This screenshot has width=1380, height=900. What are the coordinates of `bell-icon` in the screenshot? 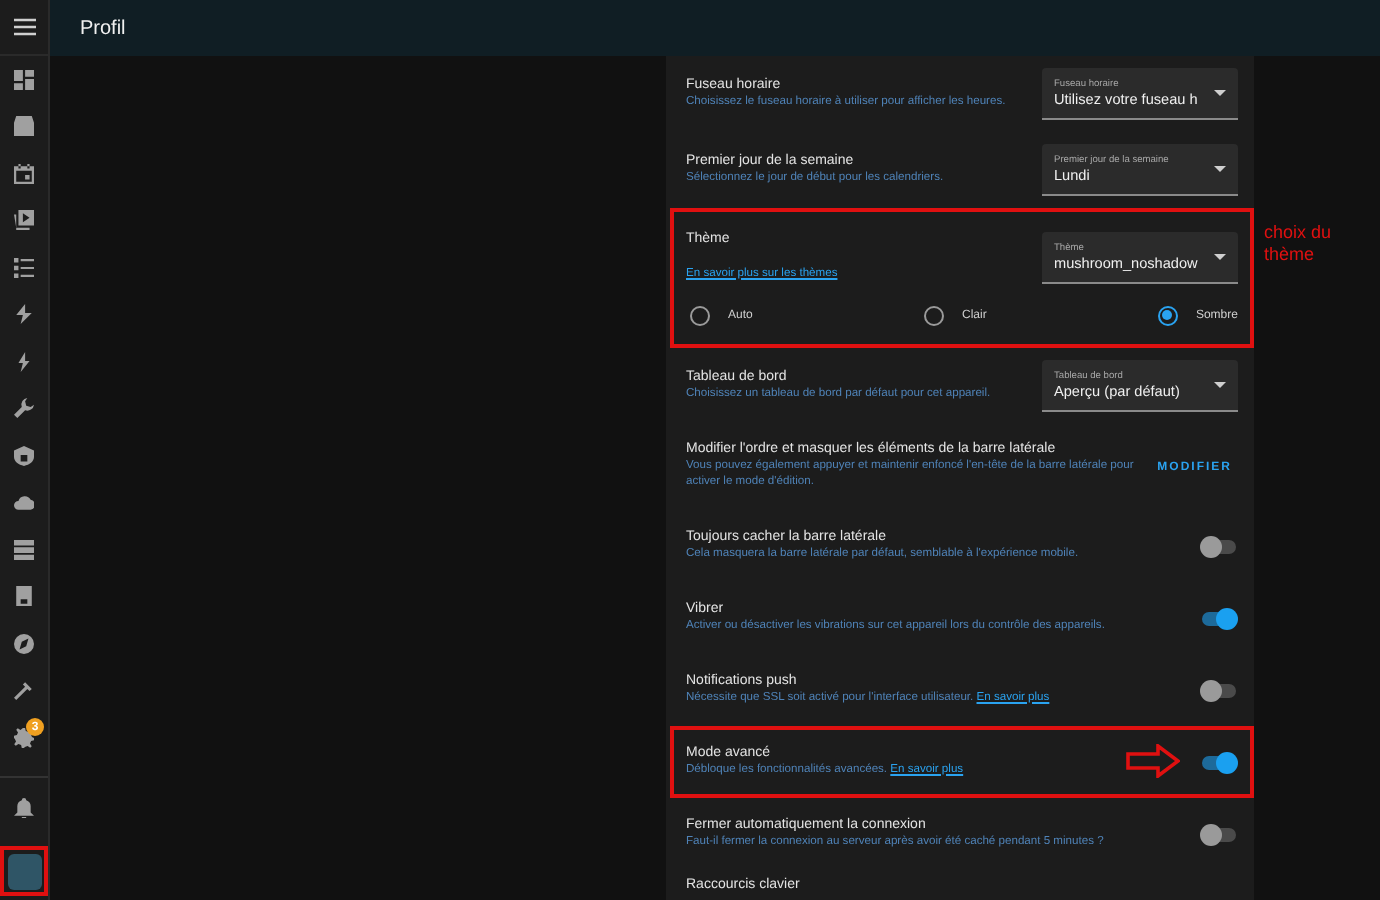 It's located at (24, 808).